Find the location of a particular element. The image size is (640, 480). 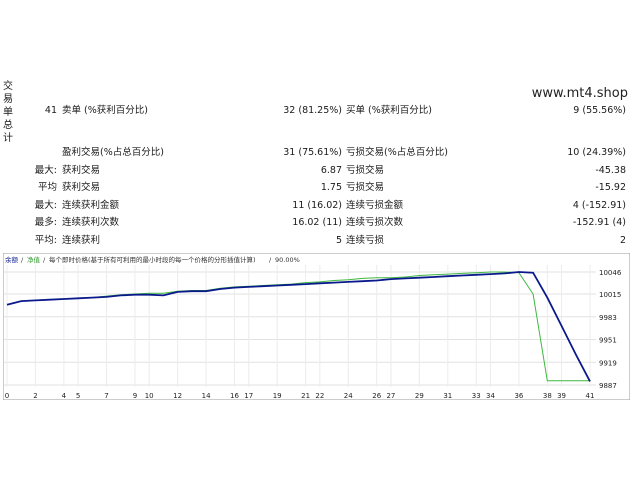

x-tick-label: 0 is located at coordinates (7, 396).